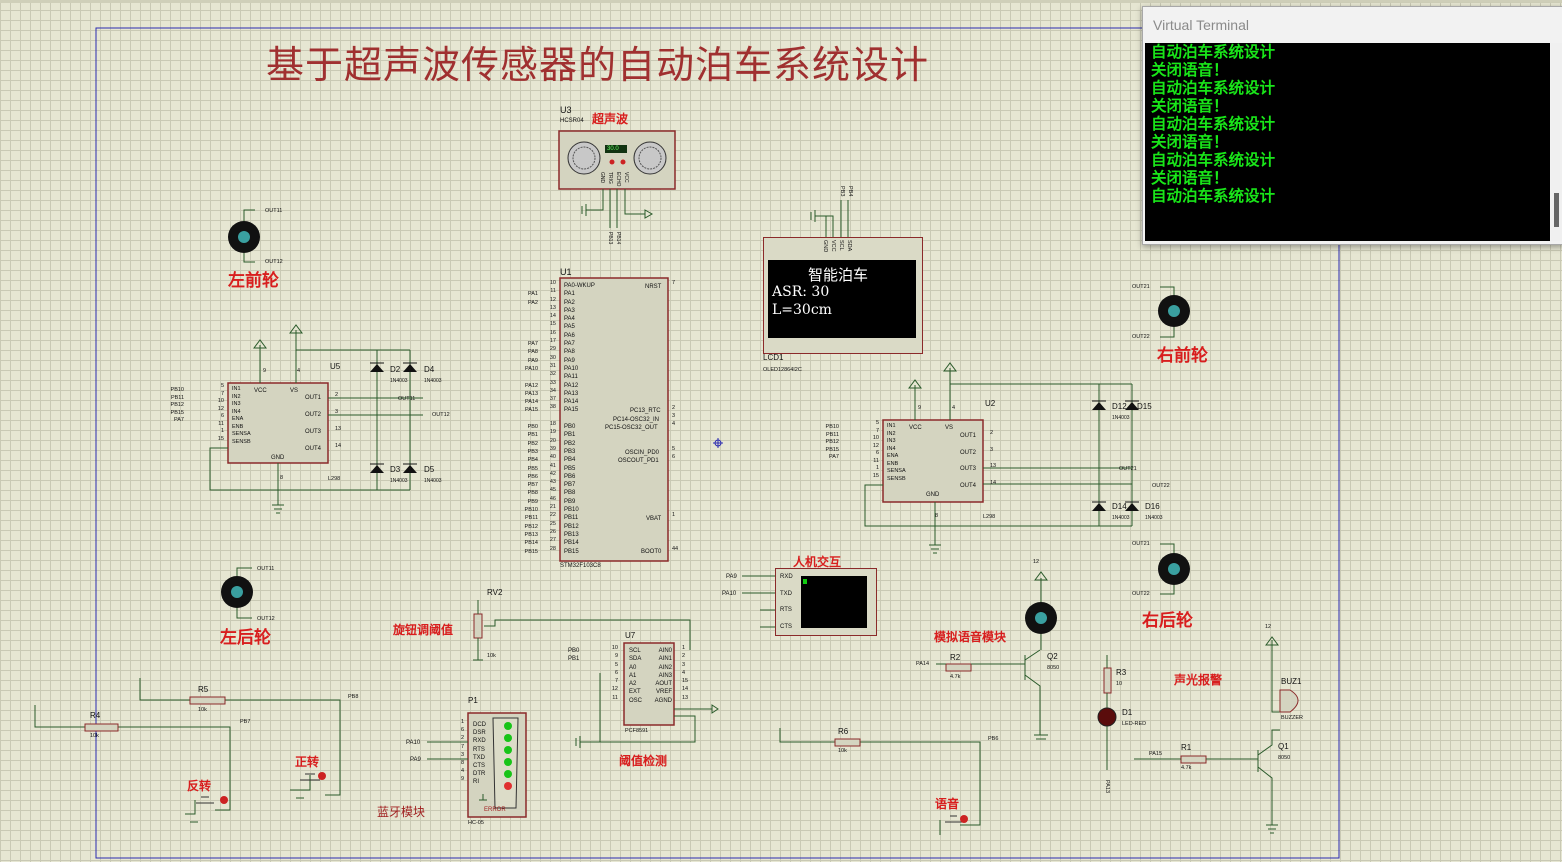 The image size is (1562, 862). I want to click on u1-net-label: PB4, so click(532, 460).